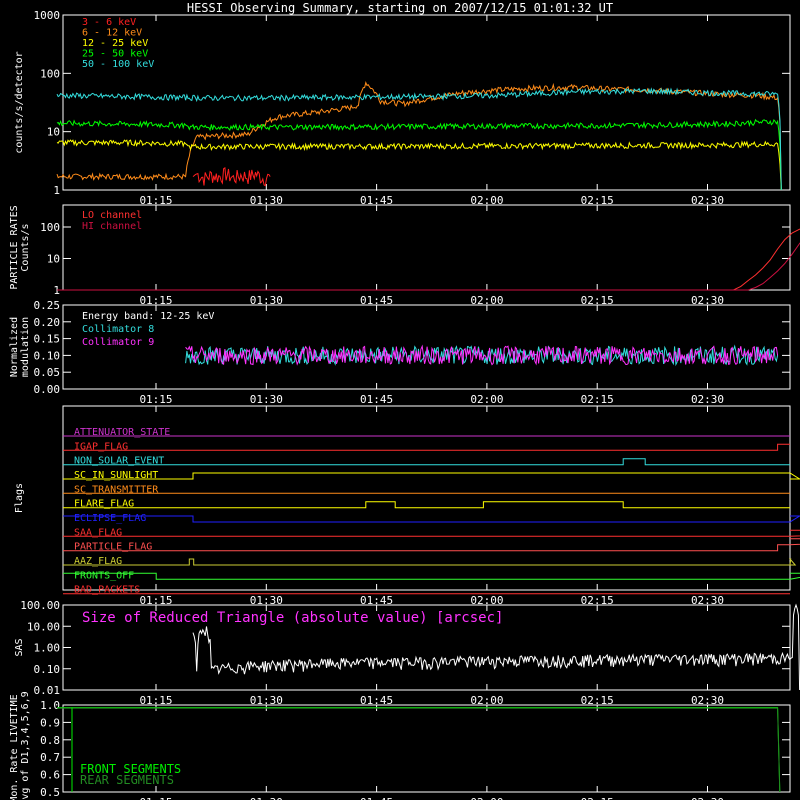 The width and height of the screenshot is (800, 800). Describe the element at coordinates (14, 347) in the screenshot. I see `y-axis-label: Normalized` at that location.